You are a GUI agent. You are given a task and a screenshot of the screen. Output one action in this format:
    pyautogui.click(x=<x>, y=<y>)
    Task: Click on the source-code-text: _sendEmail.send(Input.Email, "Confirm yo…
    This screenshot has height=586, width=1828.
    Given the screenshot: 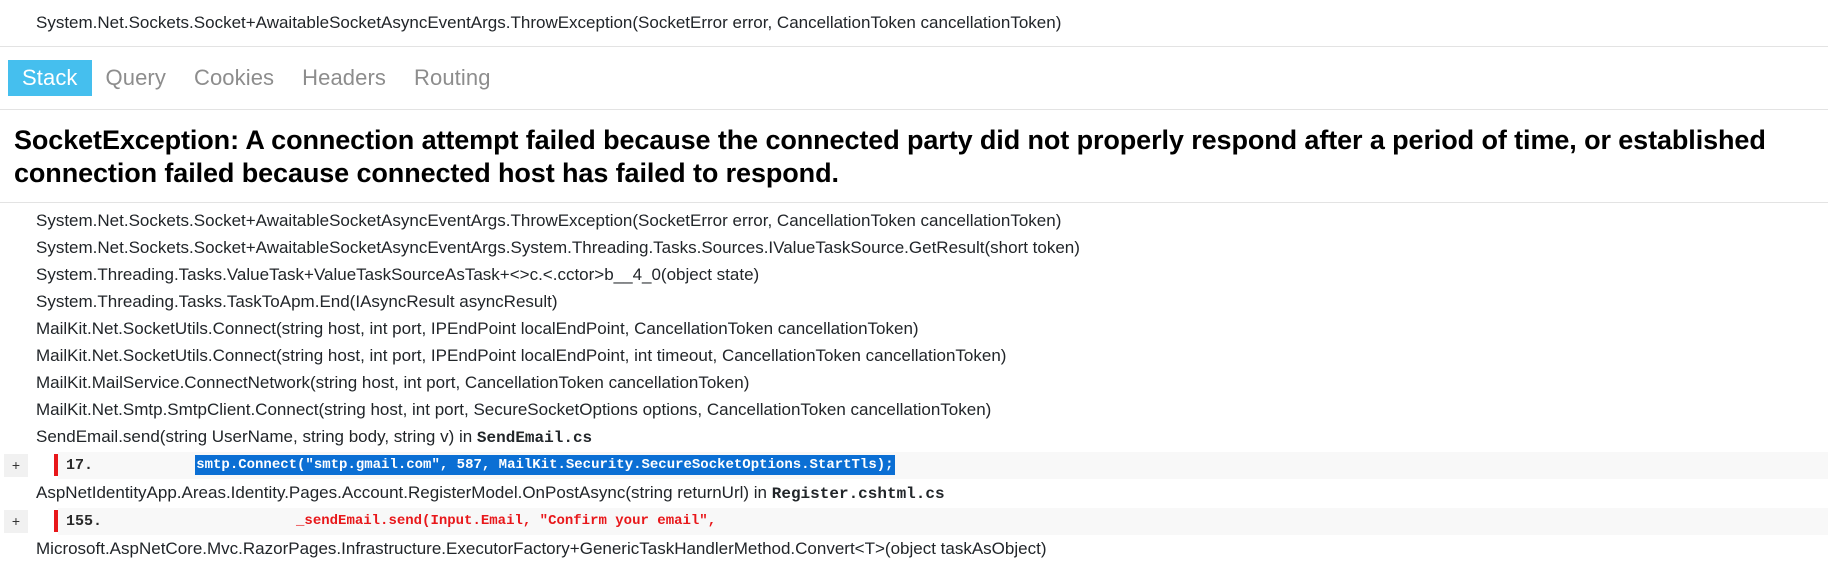 What is the action you would take?
    pyautogui.click(x=978, y=521)
    